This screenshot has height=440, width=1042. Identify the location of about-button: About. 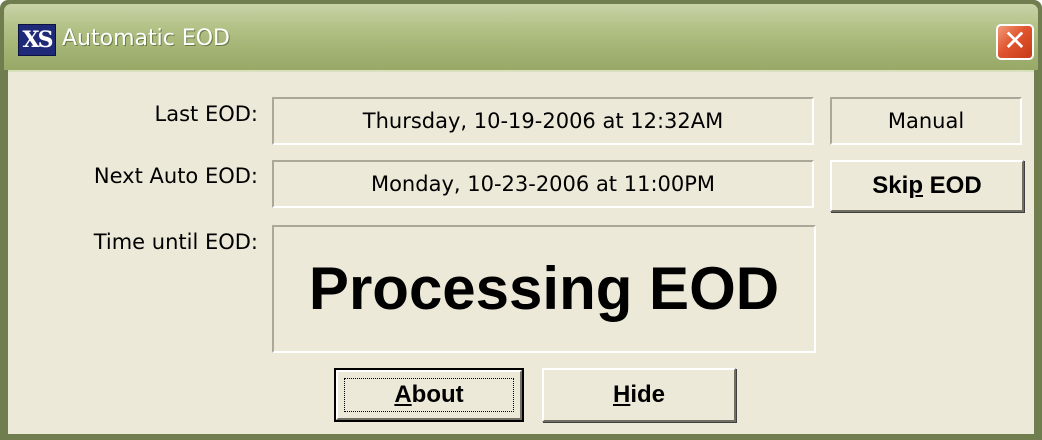
(429, 395).